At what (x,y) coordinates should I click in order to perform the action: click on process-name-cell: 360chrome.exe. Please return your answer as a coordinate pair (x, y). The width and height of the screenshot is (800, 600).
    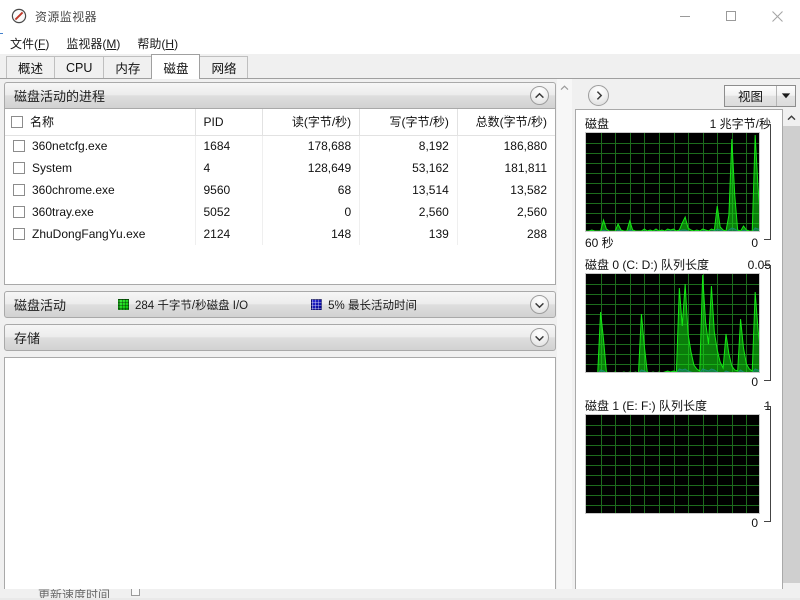
    Looking at the image, I should click on (100, 190).